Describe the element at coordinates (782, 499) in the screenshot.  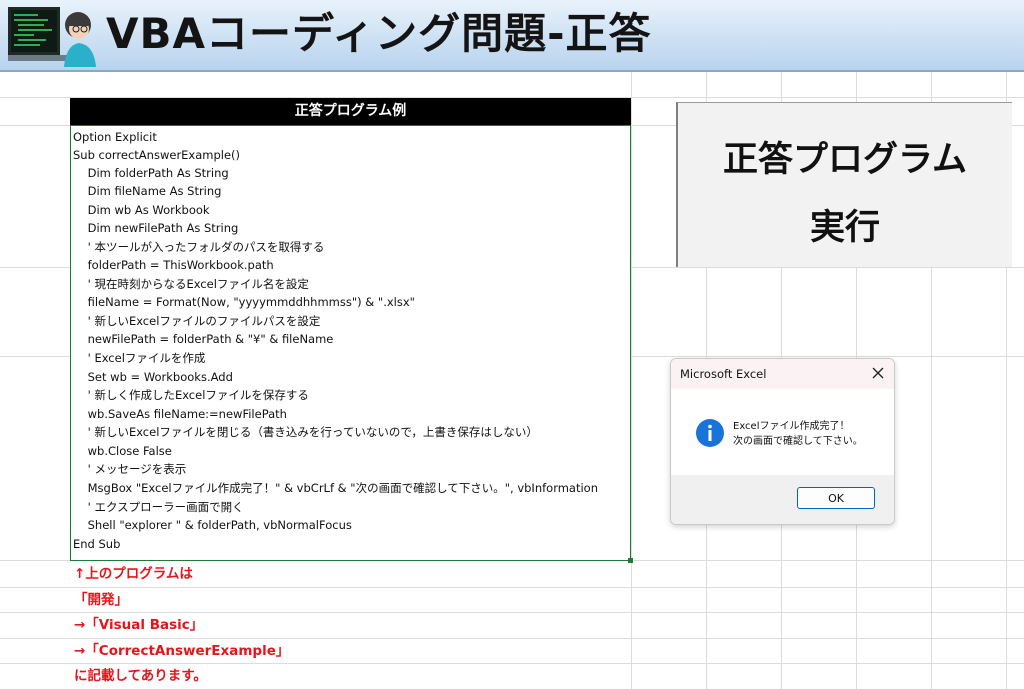
I see `dialog-footer: OK` at that location.